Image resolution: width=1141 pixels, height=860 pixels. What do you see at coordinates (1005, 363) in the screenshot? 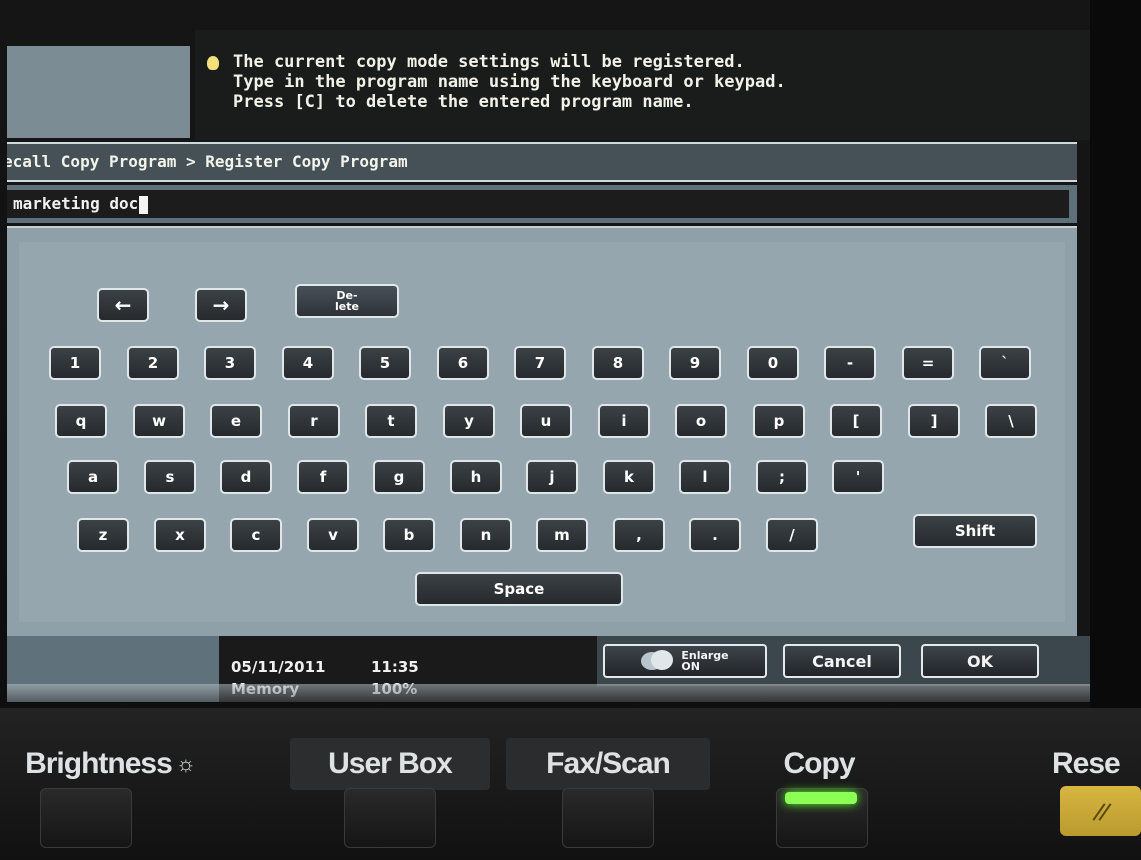
I see `key-row1-12: `` at bounding box center [1005, 363].